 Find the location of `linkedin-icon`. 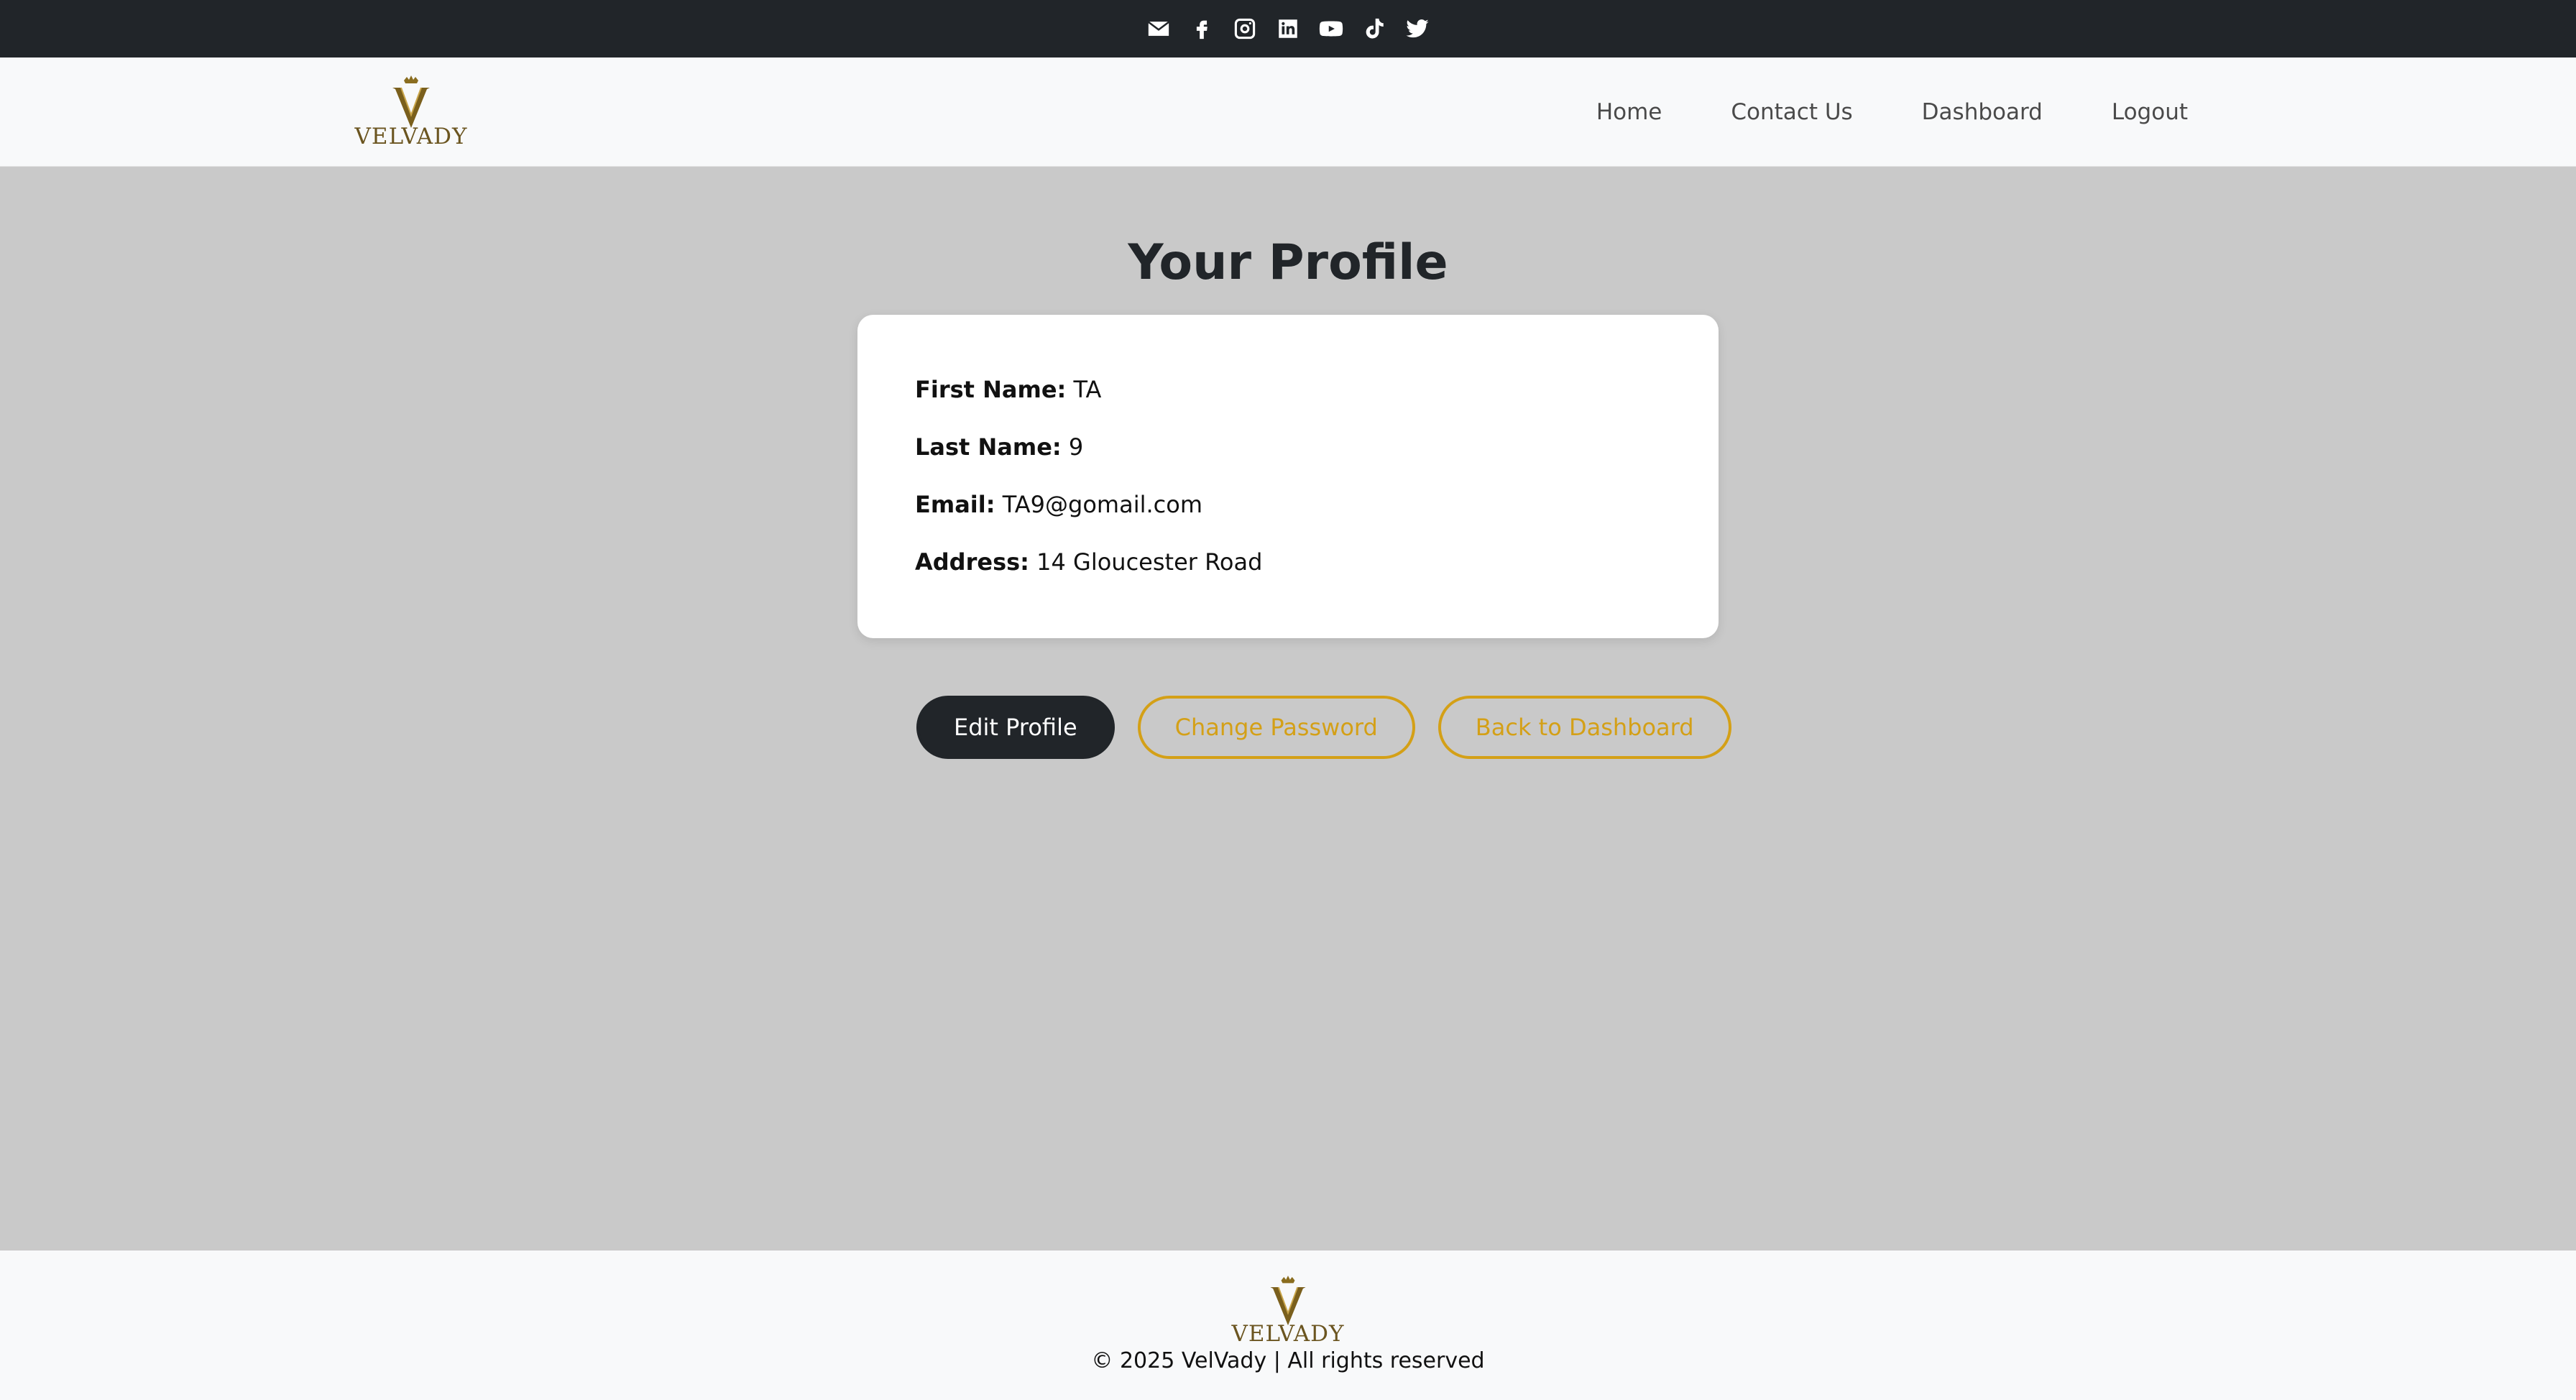

linkedin-icon is located at coordinates (1288, 29).